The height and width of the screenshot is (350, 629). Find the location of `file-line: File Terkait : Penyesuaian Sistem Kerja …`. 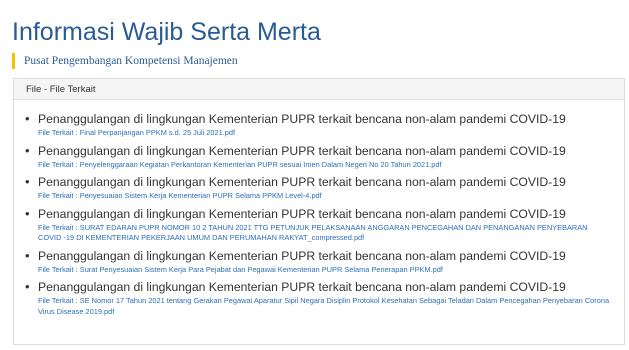

file-line: File Terkait : Penyesuaian Sistem Kerja … is located at coordinates (318, 196).